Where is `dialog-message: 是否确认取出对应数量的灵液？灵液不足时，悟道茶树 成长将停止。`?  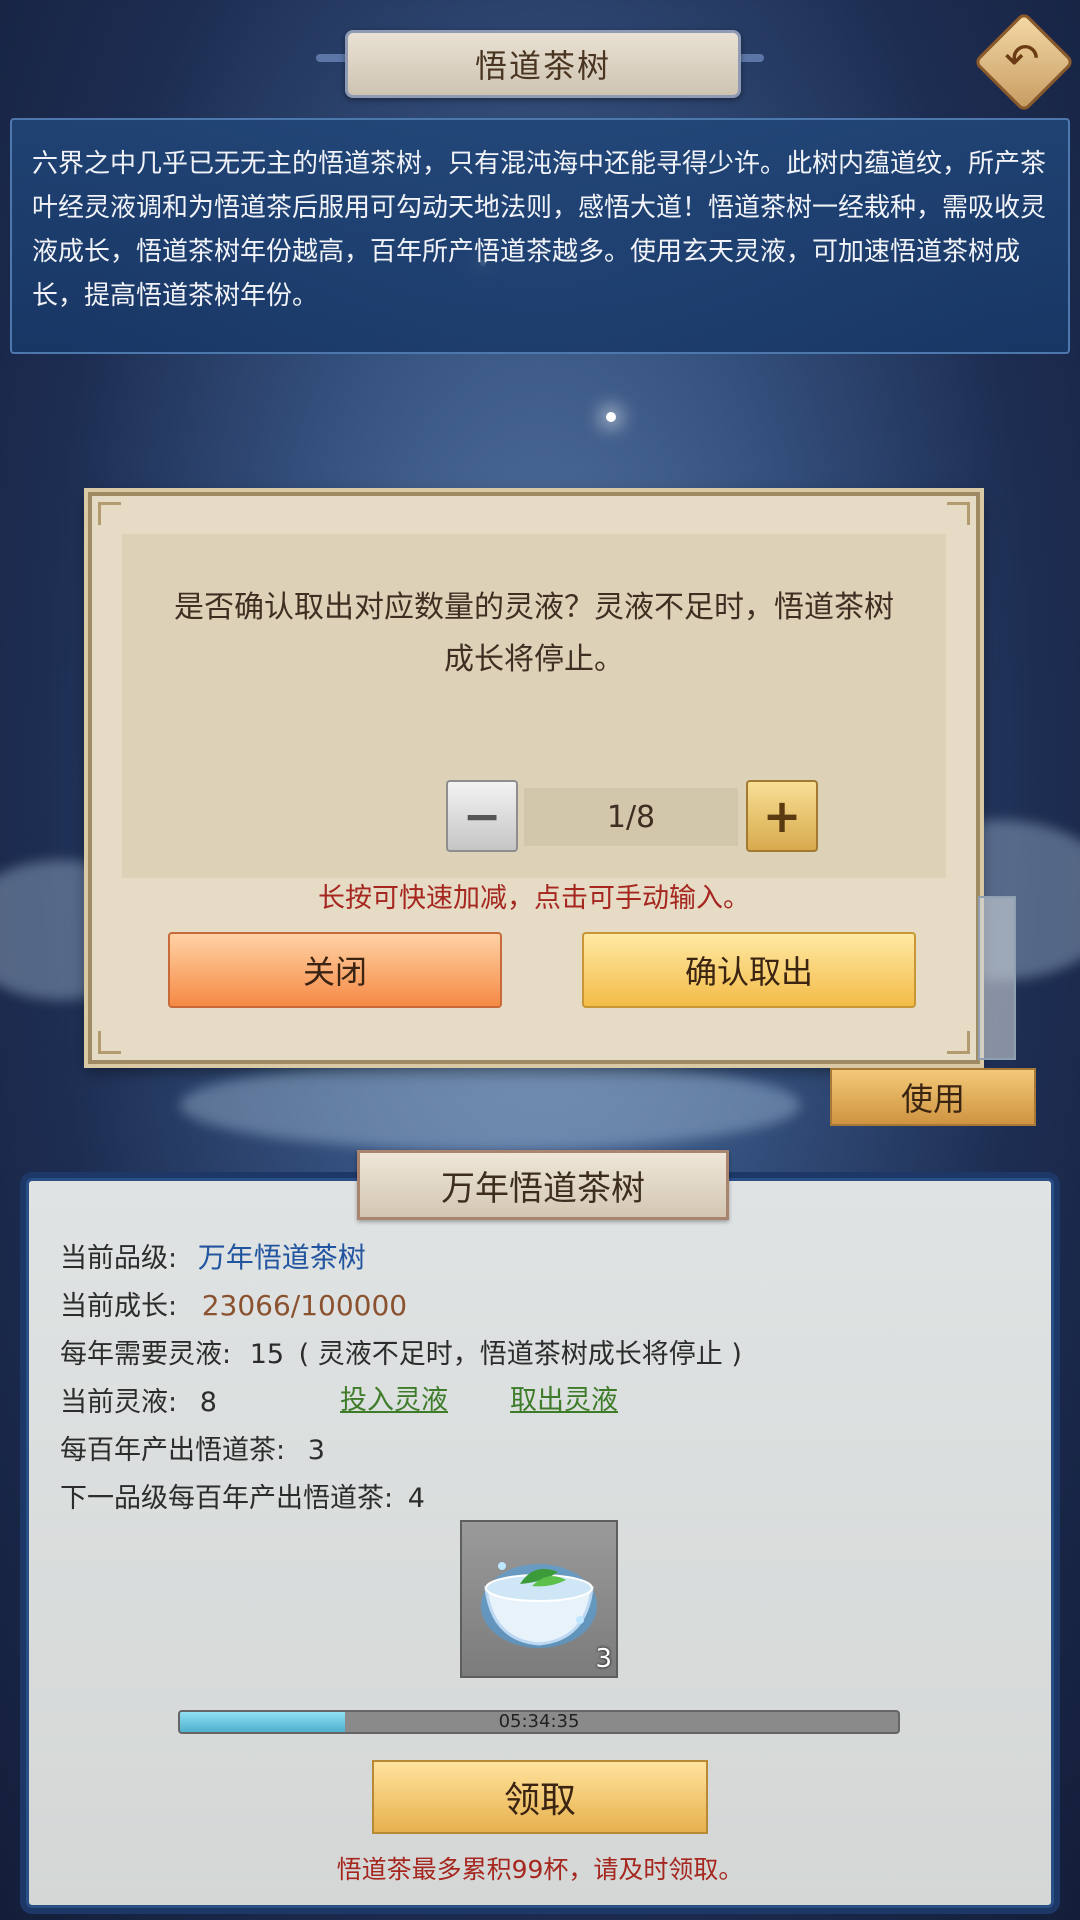
dialog-message: 是否确认取出对应数量的灵液？灵液不足时，悟道茶树 成长将停止。 is located at coordinates (534, 634).